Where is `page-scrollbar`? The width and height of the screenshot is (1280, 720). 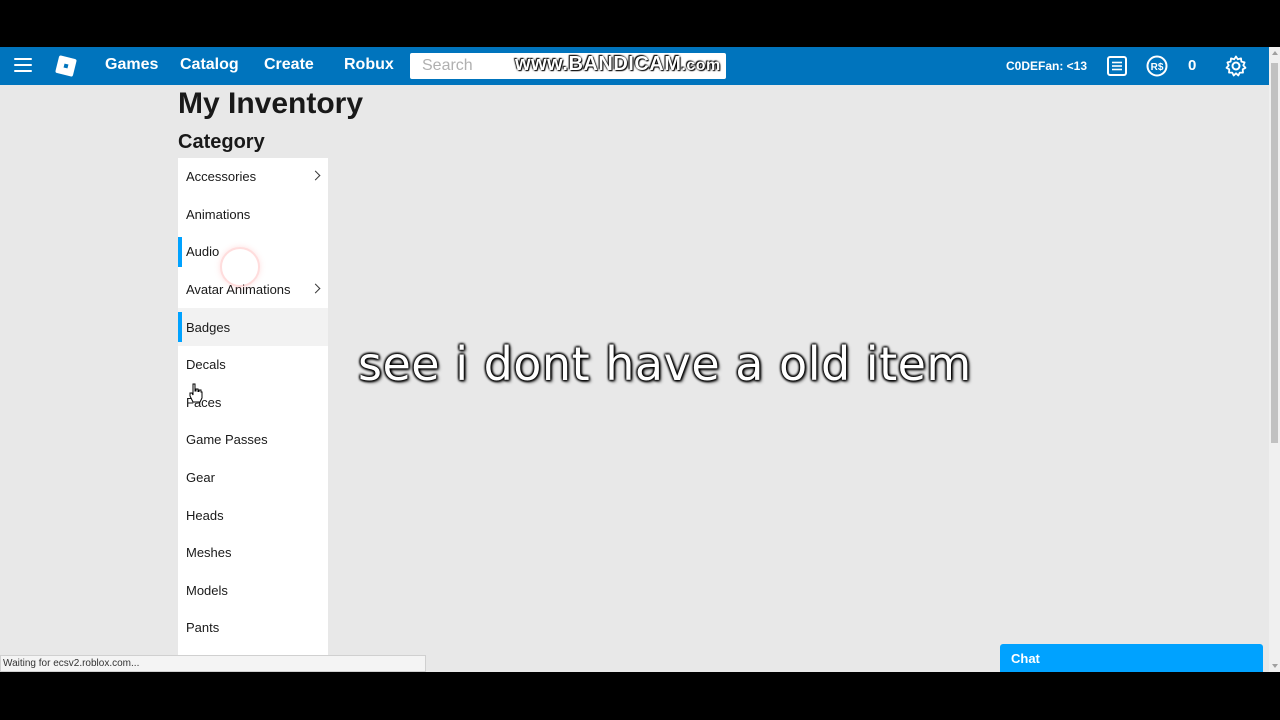
page-scrollbar is located at coordinates (1274, 359).